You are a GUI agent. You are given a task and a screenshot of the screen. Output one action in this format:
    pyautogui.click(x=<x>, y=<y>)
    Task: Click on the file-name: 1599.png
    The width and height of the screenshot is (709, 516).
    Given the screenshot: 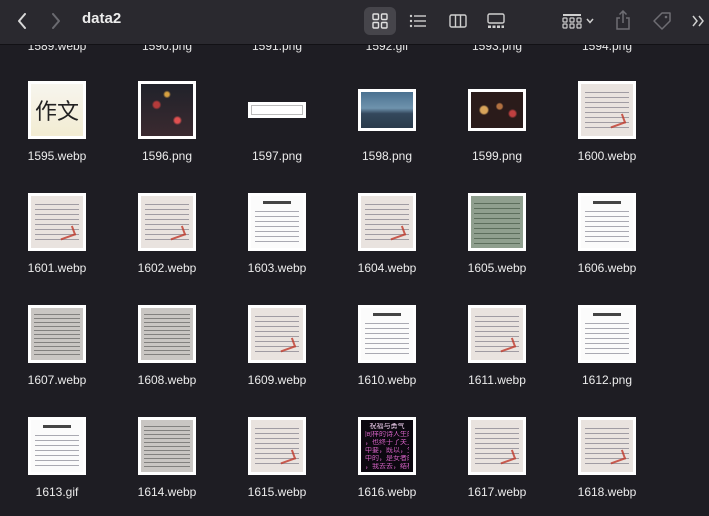 What is the action you would take?
    pyautogui.click(x=497, y=156)
    